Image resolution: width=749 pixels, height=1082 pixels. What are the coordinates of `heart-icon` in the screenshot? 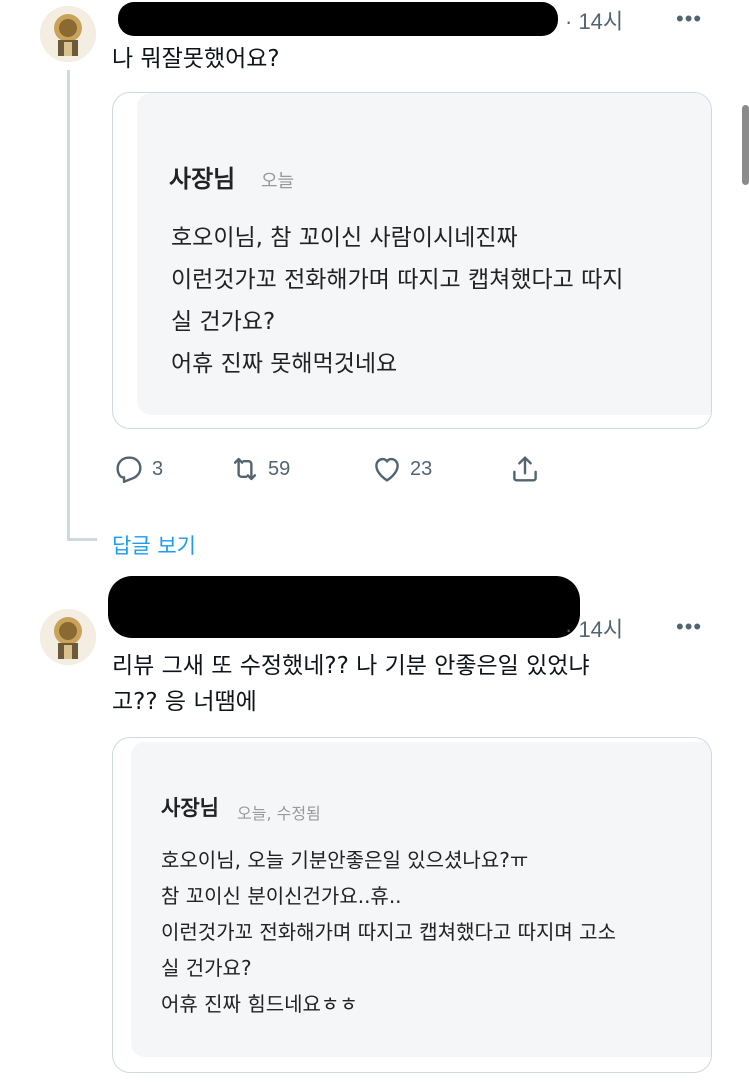 It's located at (387, 469).